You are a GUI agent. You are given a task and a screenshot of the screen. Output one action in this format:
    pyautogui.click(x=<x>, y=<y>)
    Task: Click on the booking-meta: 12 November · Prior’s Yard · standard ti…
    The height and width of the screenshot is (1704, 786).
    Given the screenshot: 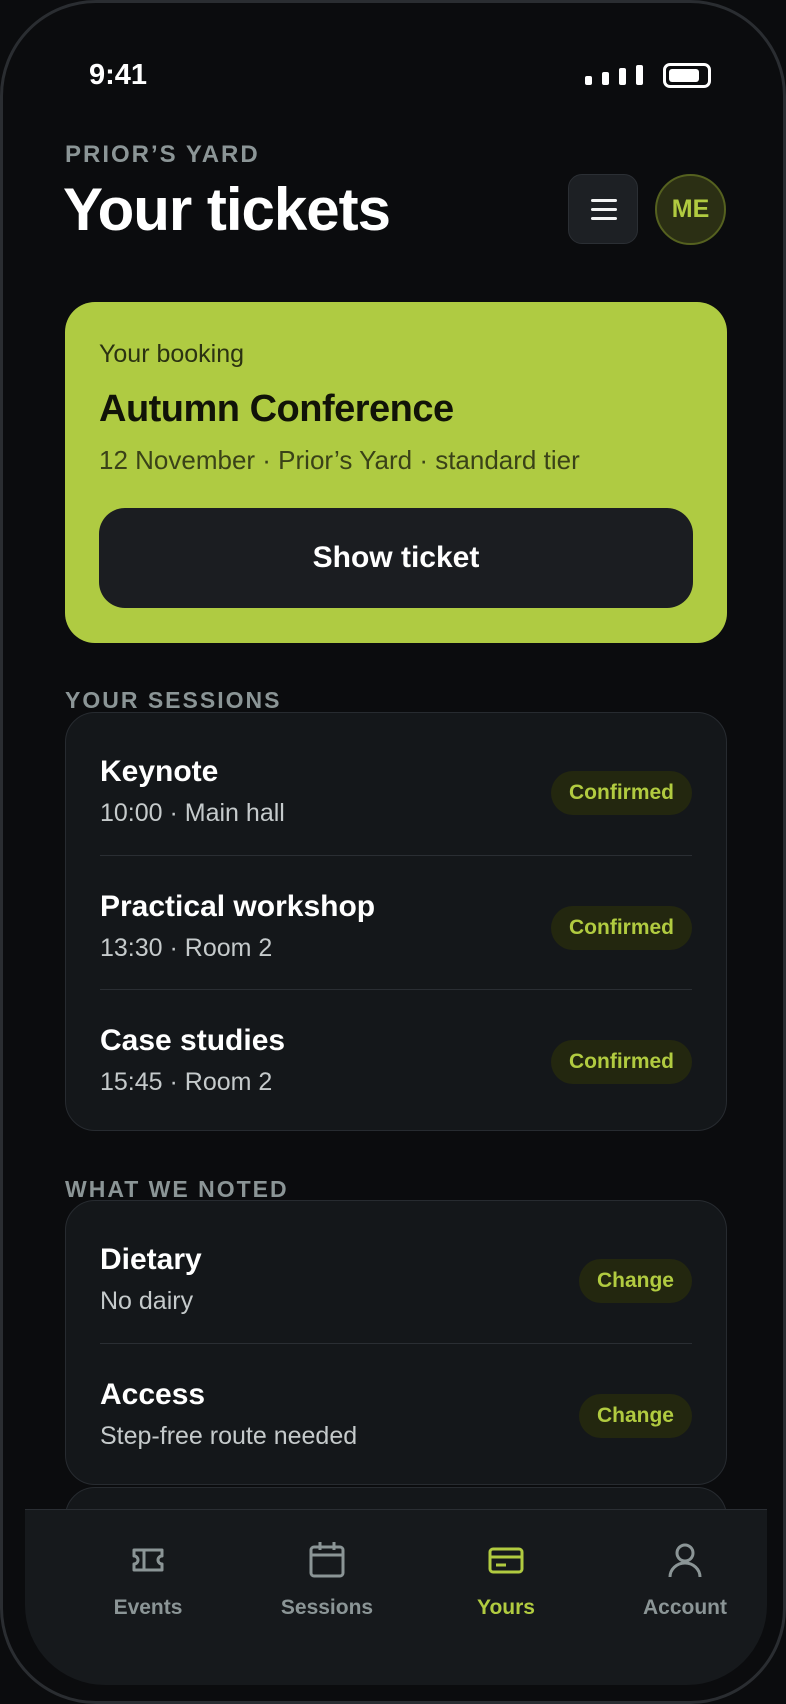 What is the action you would take?
    pyautogui.click(x=339, y=460)
    